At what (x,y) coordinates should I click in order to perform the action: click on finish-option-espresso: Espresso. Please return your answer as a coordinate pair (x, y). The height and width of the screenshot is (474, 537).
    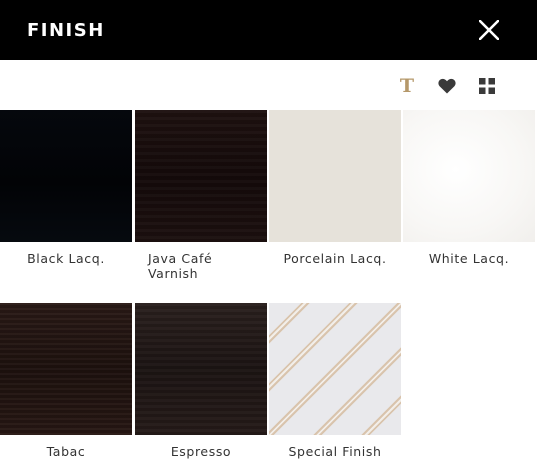
    Looking at the image, I should click on (201, 381).